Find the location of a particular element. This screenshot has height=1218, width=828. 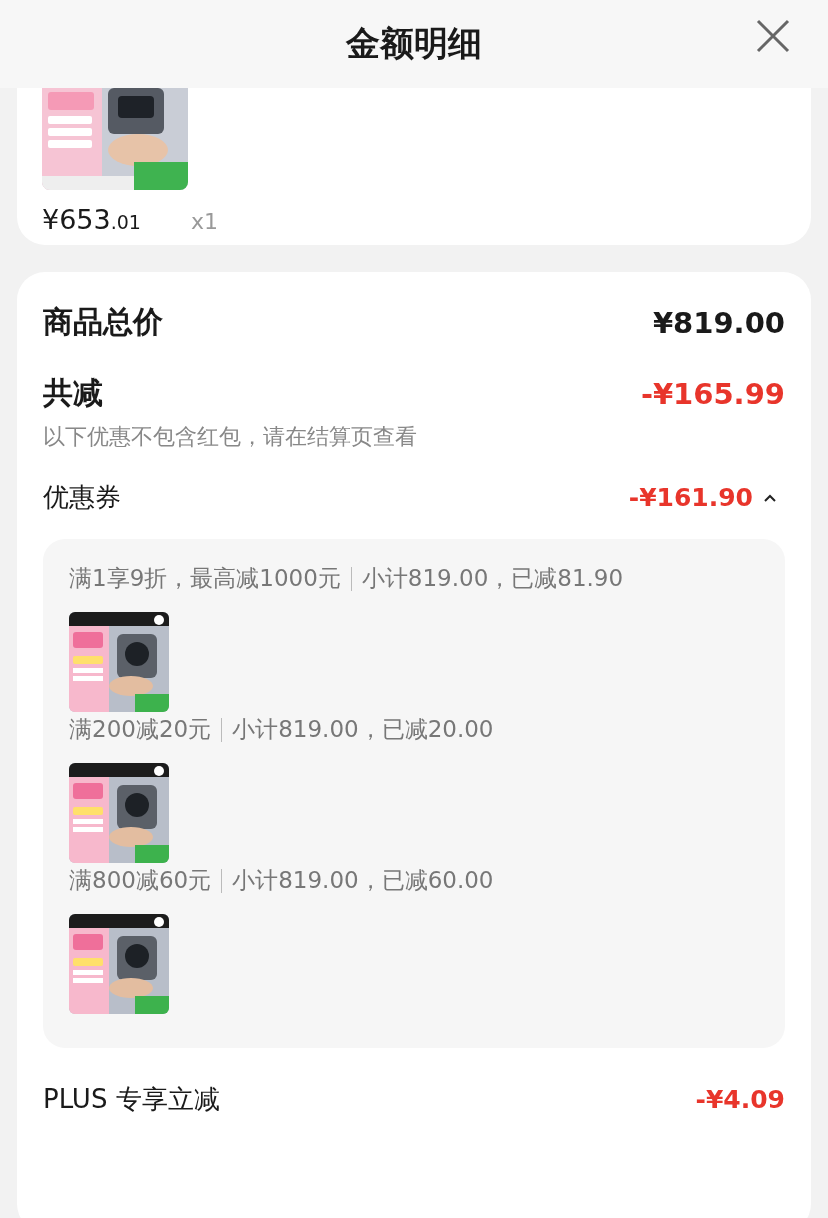

quantity: x1 is located at coordinates (204, 221).